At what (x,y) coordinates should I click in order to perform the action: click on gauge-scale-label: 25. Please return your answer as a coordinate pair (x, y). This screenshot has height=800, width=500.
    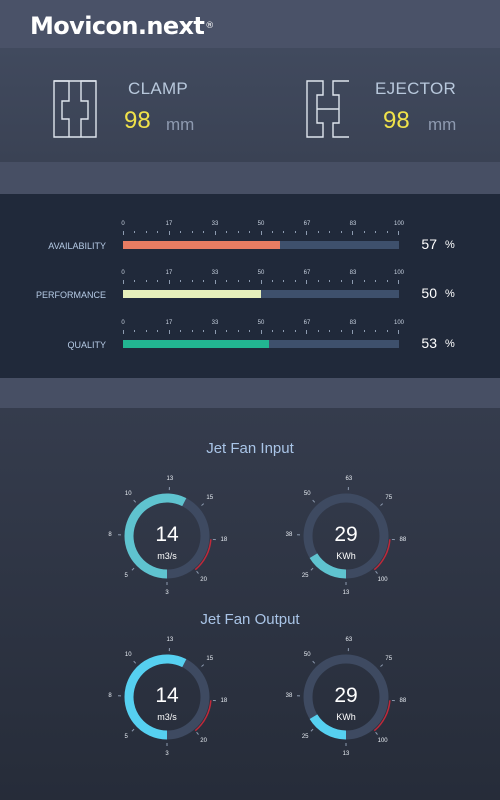
    Looking at the image, I should click on (305, 575).